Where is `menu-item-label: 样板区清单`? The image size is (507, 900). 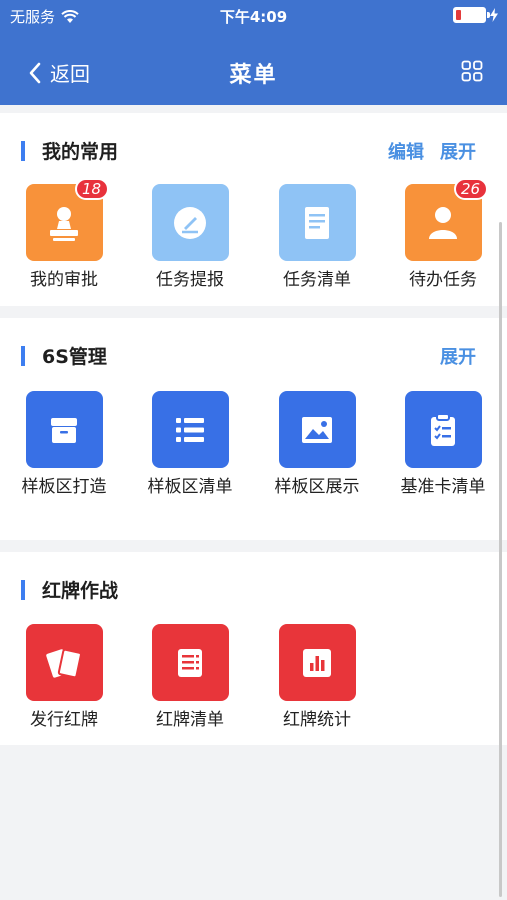
menu-item-label: 样板区清单 is located at coordinates (190, 487).